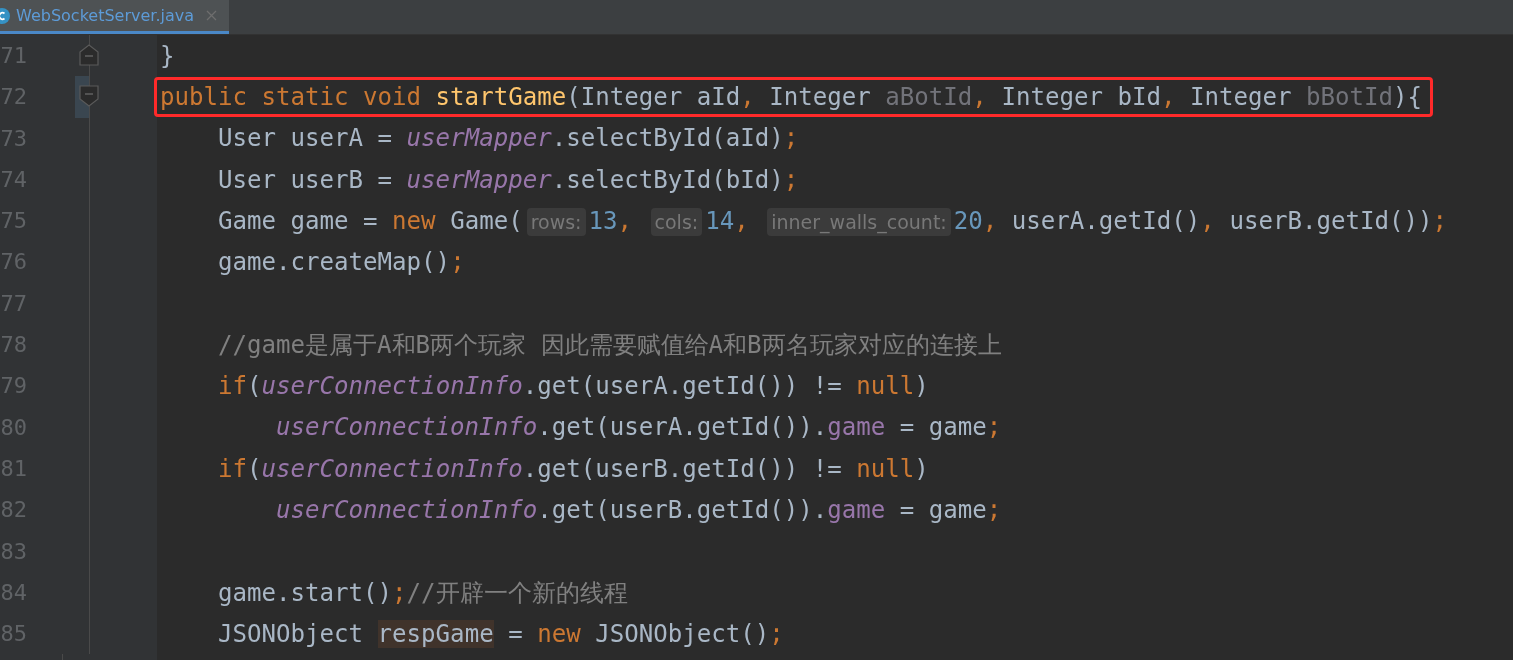 The image size is (1513, 660). Describe the element at coordinates (501, 634) in the screenshot. I see `code-line: JSONObject respGame = new JSONObject();` at that location.